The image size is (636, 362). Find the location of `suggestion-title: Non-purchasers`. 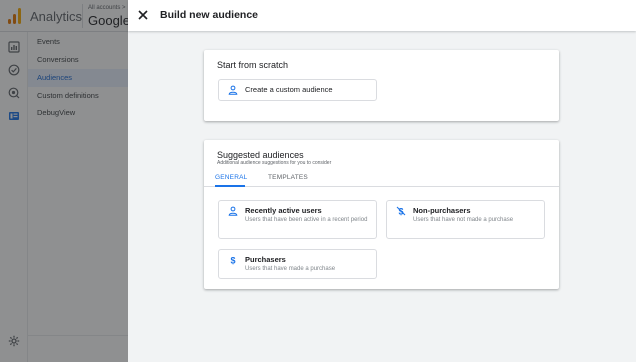

suggestion-title: Non-purchasers is located at coordinates (442, 210).